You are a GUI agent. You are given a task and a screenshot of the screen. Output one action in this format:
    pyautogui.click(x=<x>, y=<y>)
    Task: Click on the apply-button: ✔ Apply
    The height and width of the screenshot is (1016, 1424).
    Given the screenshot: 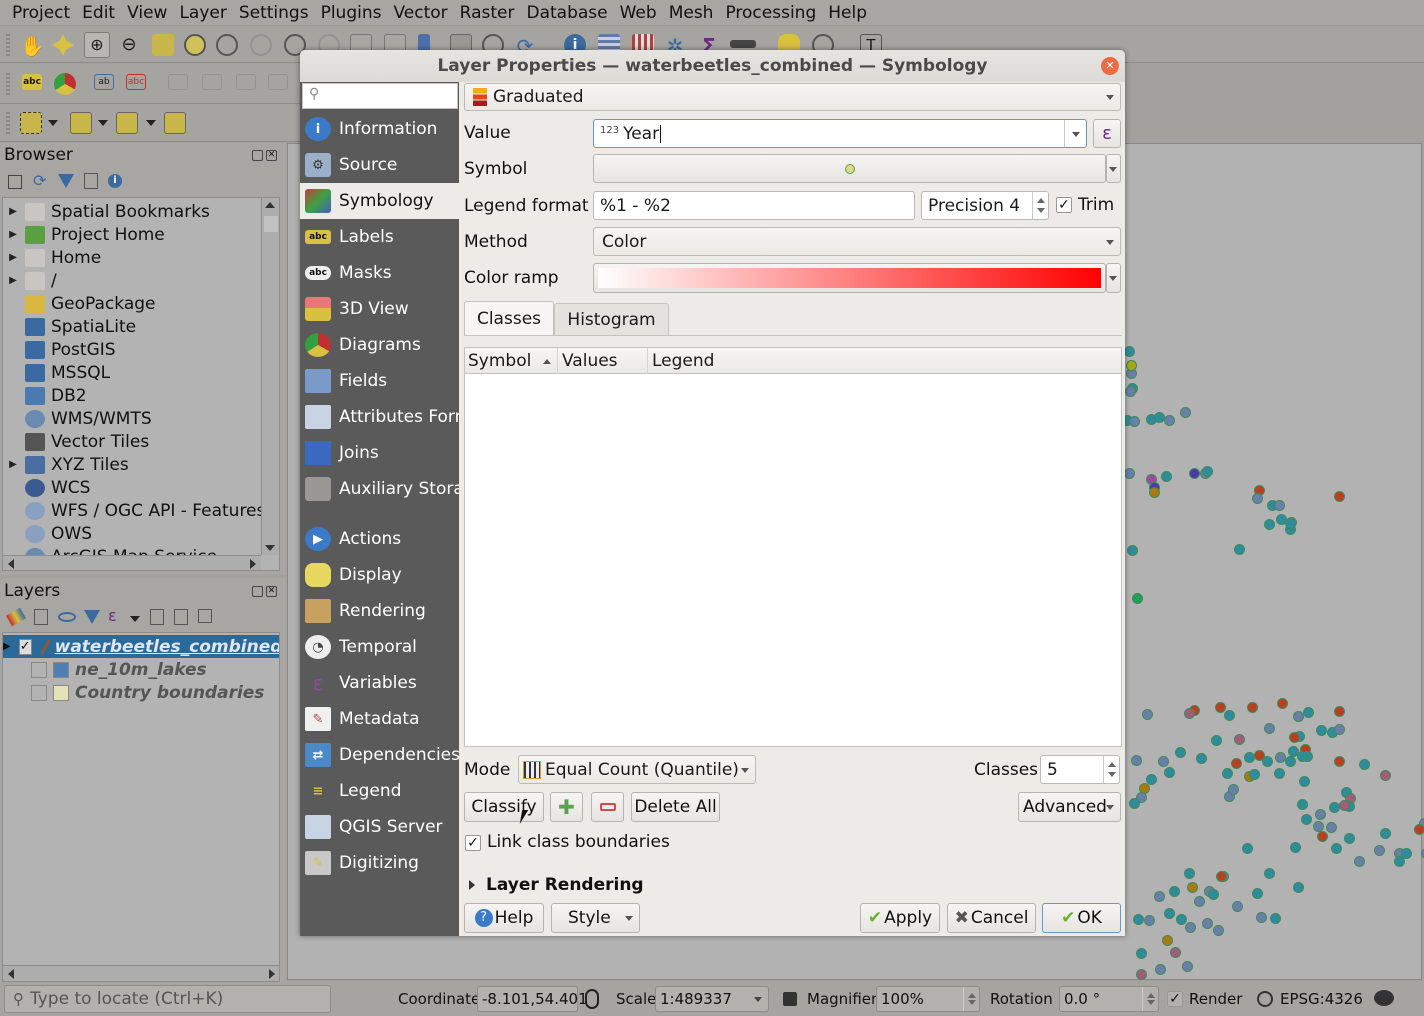 What is the action you would take?
    pyautogui.click(x=900, y=918)
    